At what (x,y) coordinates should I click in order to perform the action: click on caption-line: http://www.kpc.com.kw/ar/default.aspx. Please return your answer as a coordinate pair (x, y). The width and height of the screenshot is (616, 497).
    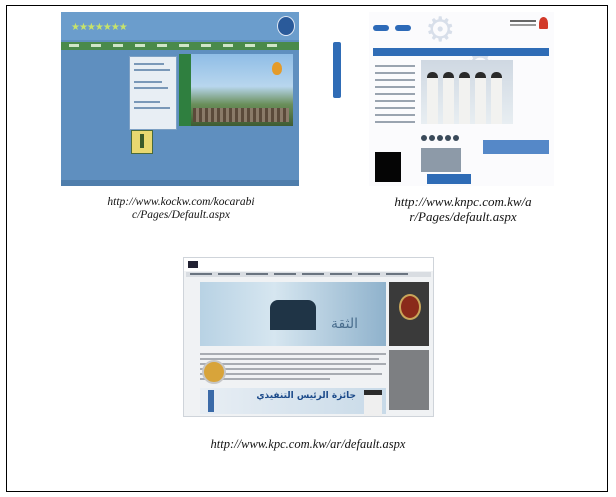
    Looking at the image, I should click on (308, 444).